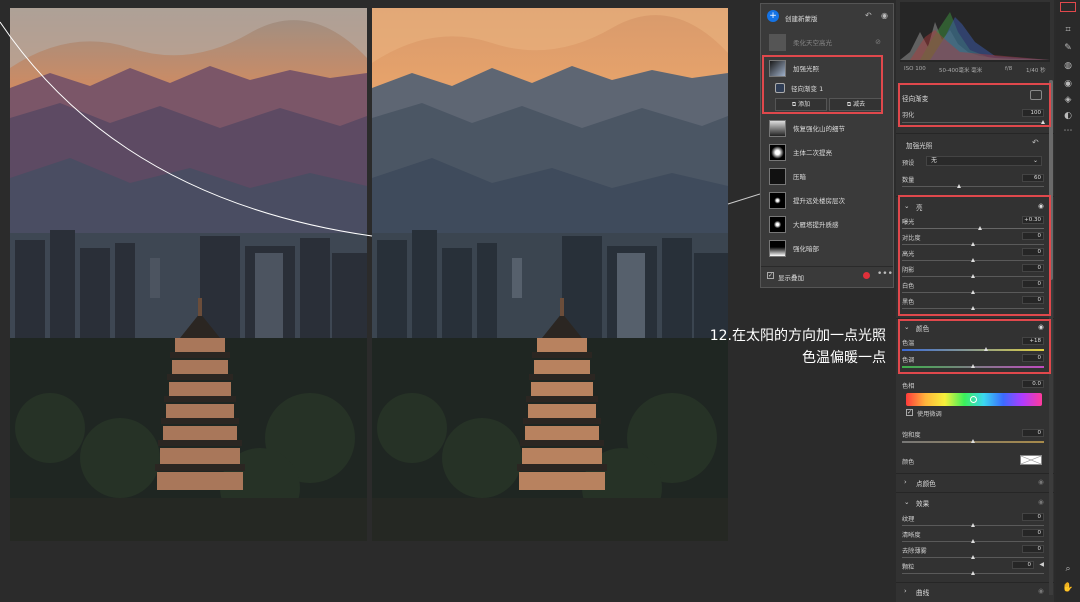 The height and width of the screenshot is (602, 1080). Describe the element at coordinates (911, 535) in the screenshot. I see `clarity-label: 清晰度` at that location.